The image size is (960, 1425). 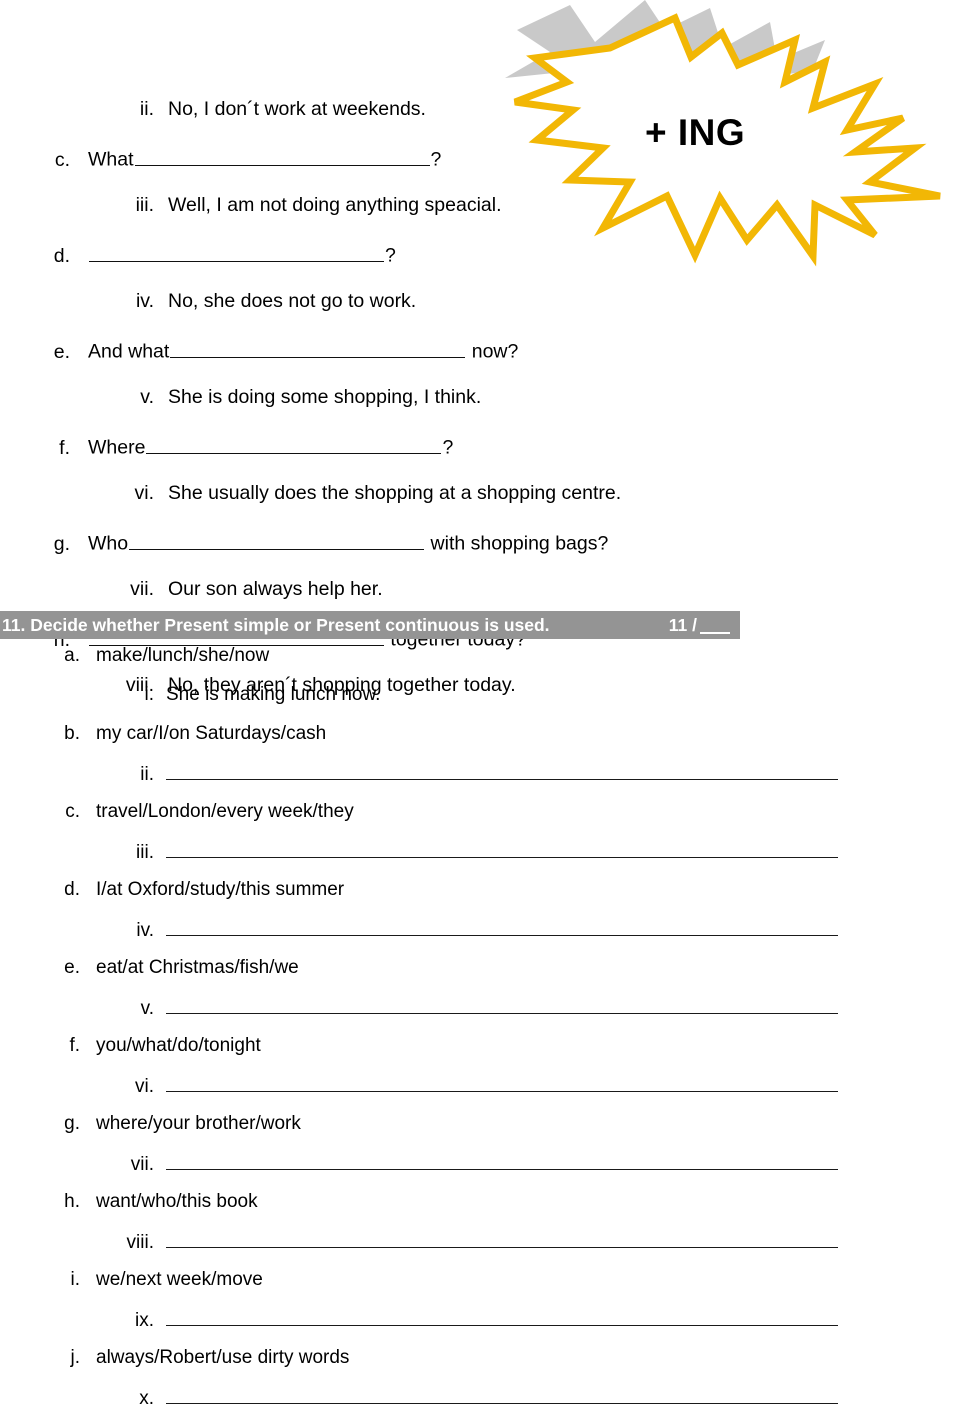 I want to click on dialogue-text: Our son always help her., so click(x=275, y=589).